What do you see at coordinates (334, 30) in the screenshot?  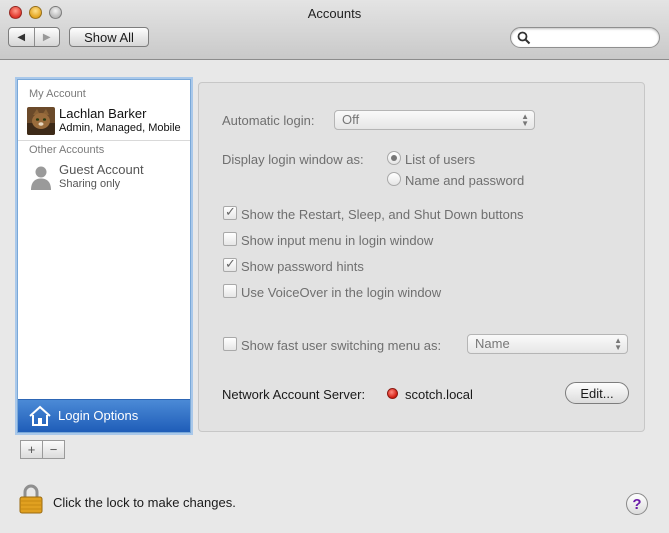 I see `window-titlebar: Accounts ◀ ▶ Show All` at bounding box center [334, 30].